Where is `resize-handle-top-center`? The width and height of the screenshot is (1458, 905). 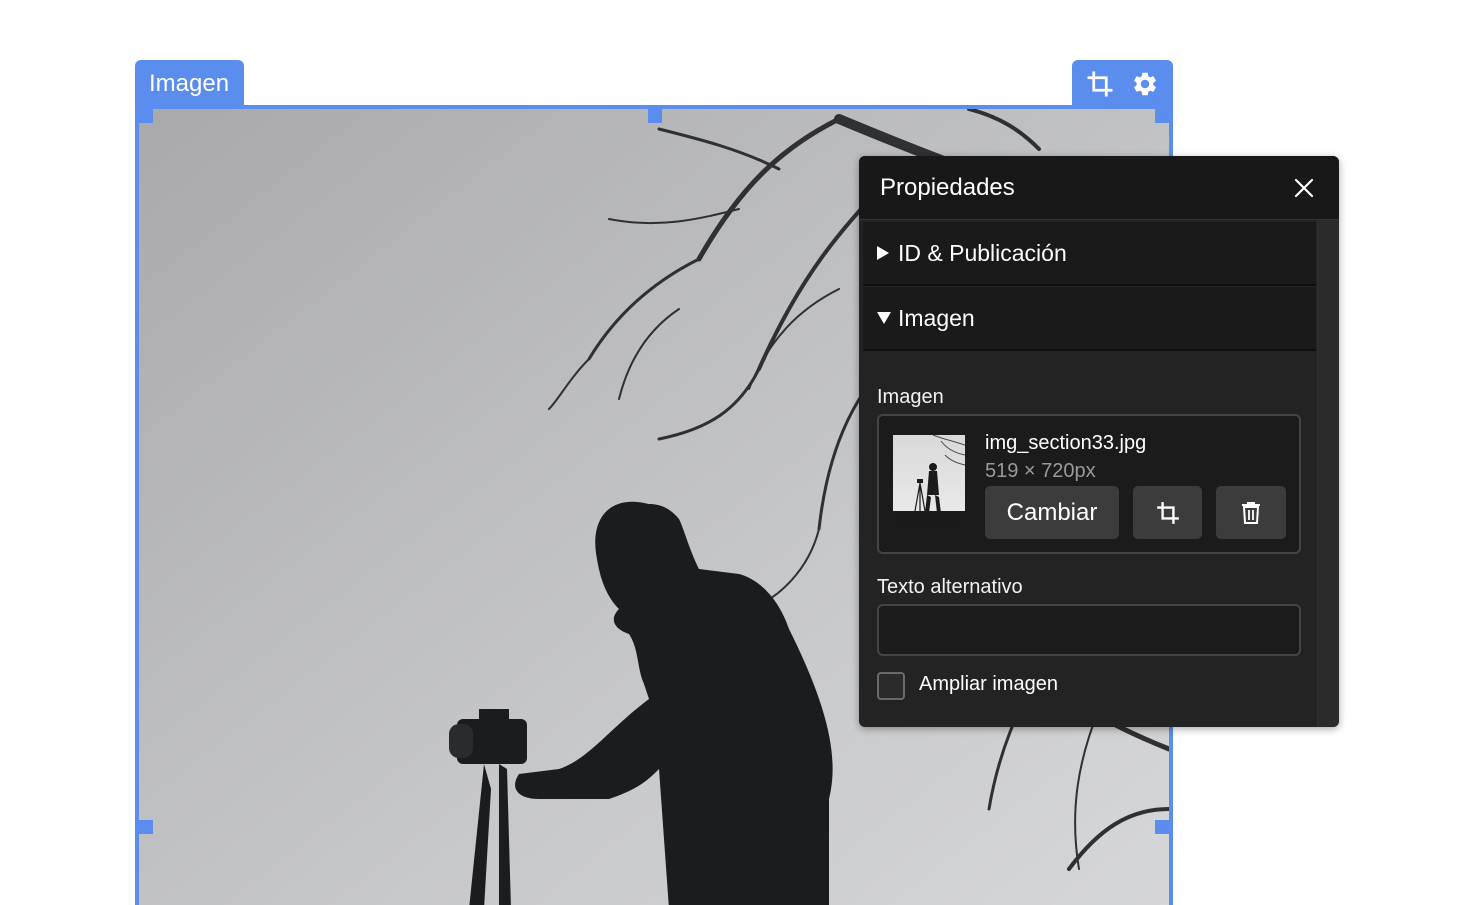 resize-handle-top-center is located at coordinates (655, 116).